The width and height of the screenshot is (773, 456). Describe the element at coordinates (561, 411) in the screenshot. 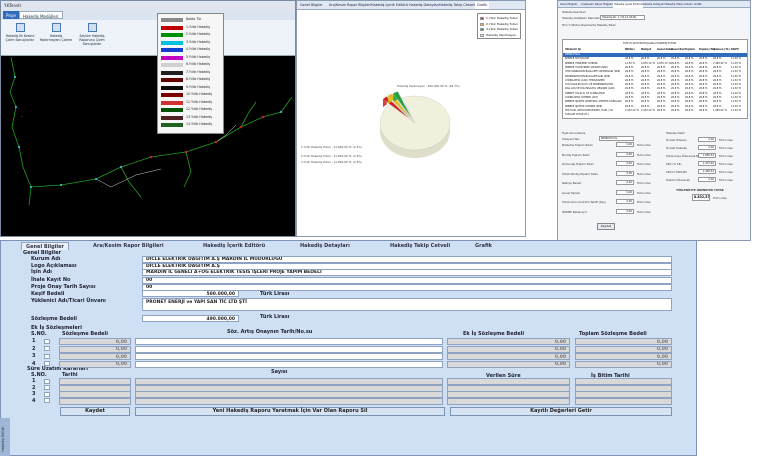

I see `restore-values-button: Kayıtlı Değerleri Getir` at that location.